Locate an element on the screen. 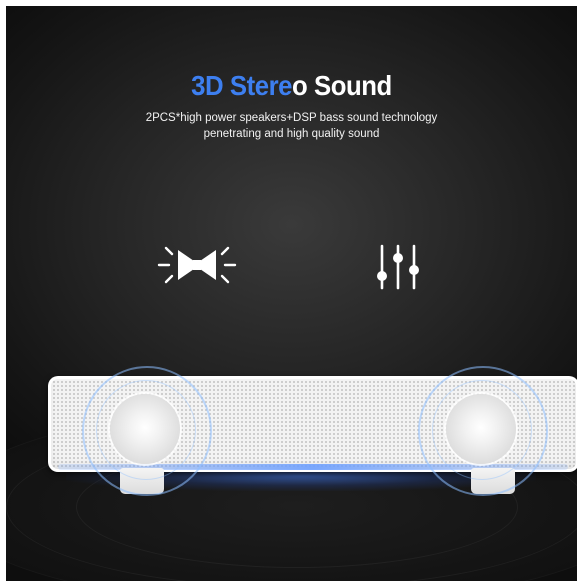  equalizer-icon is located at coordinates (398, 267).